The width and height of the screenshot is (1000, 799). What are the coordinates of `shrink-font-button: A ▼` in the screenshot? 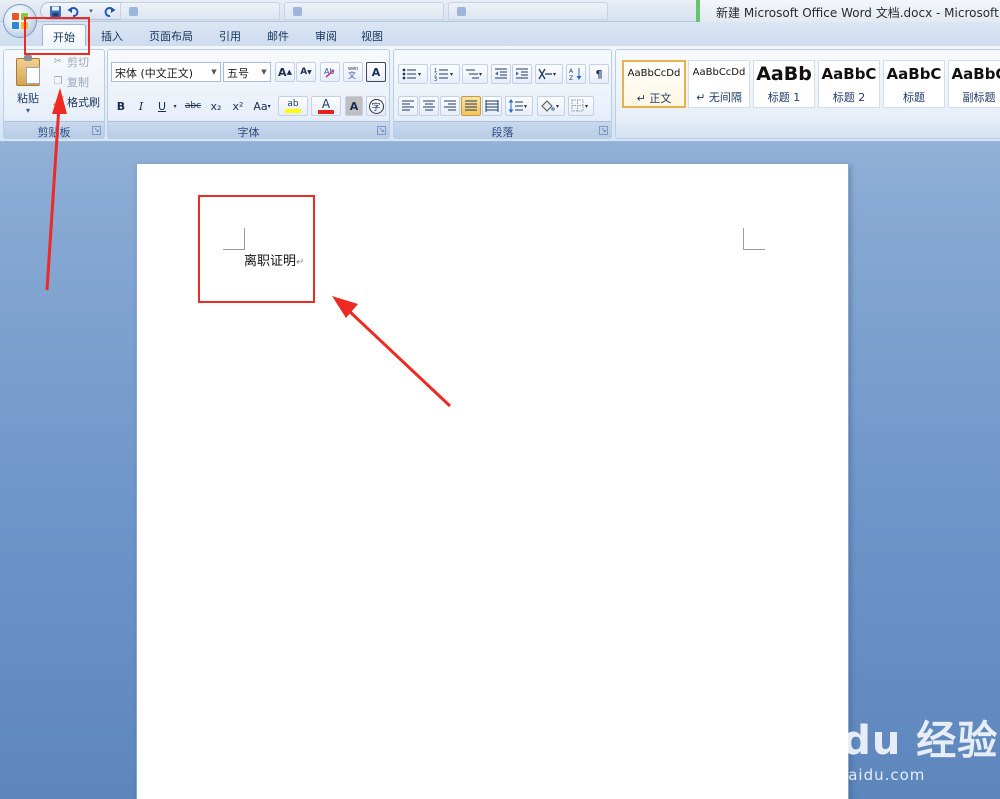 It's located at (306, 72).